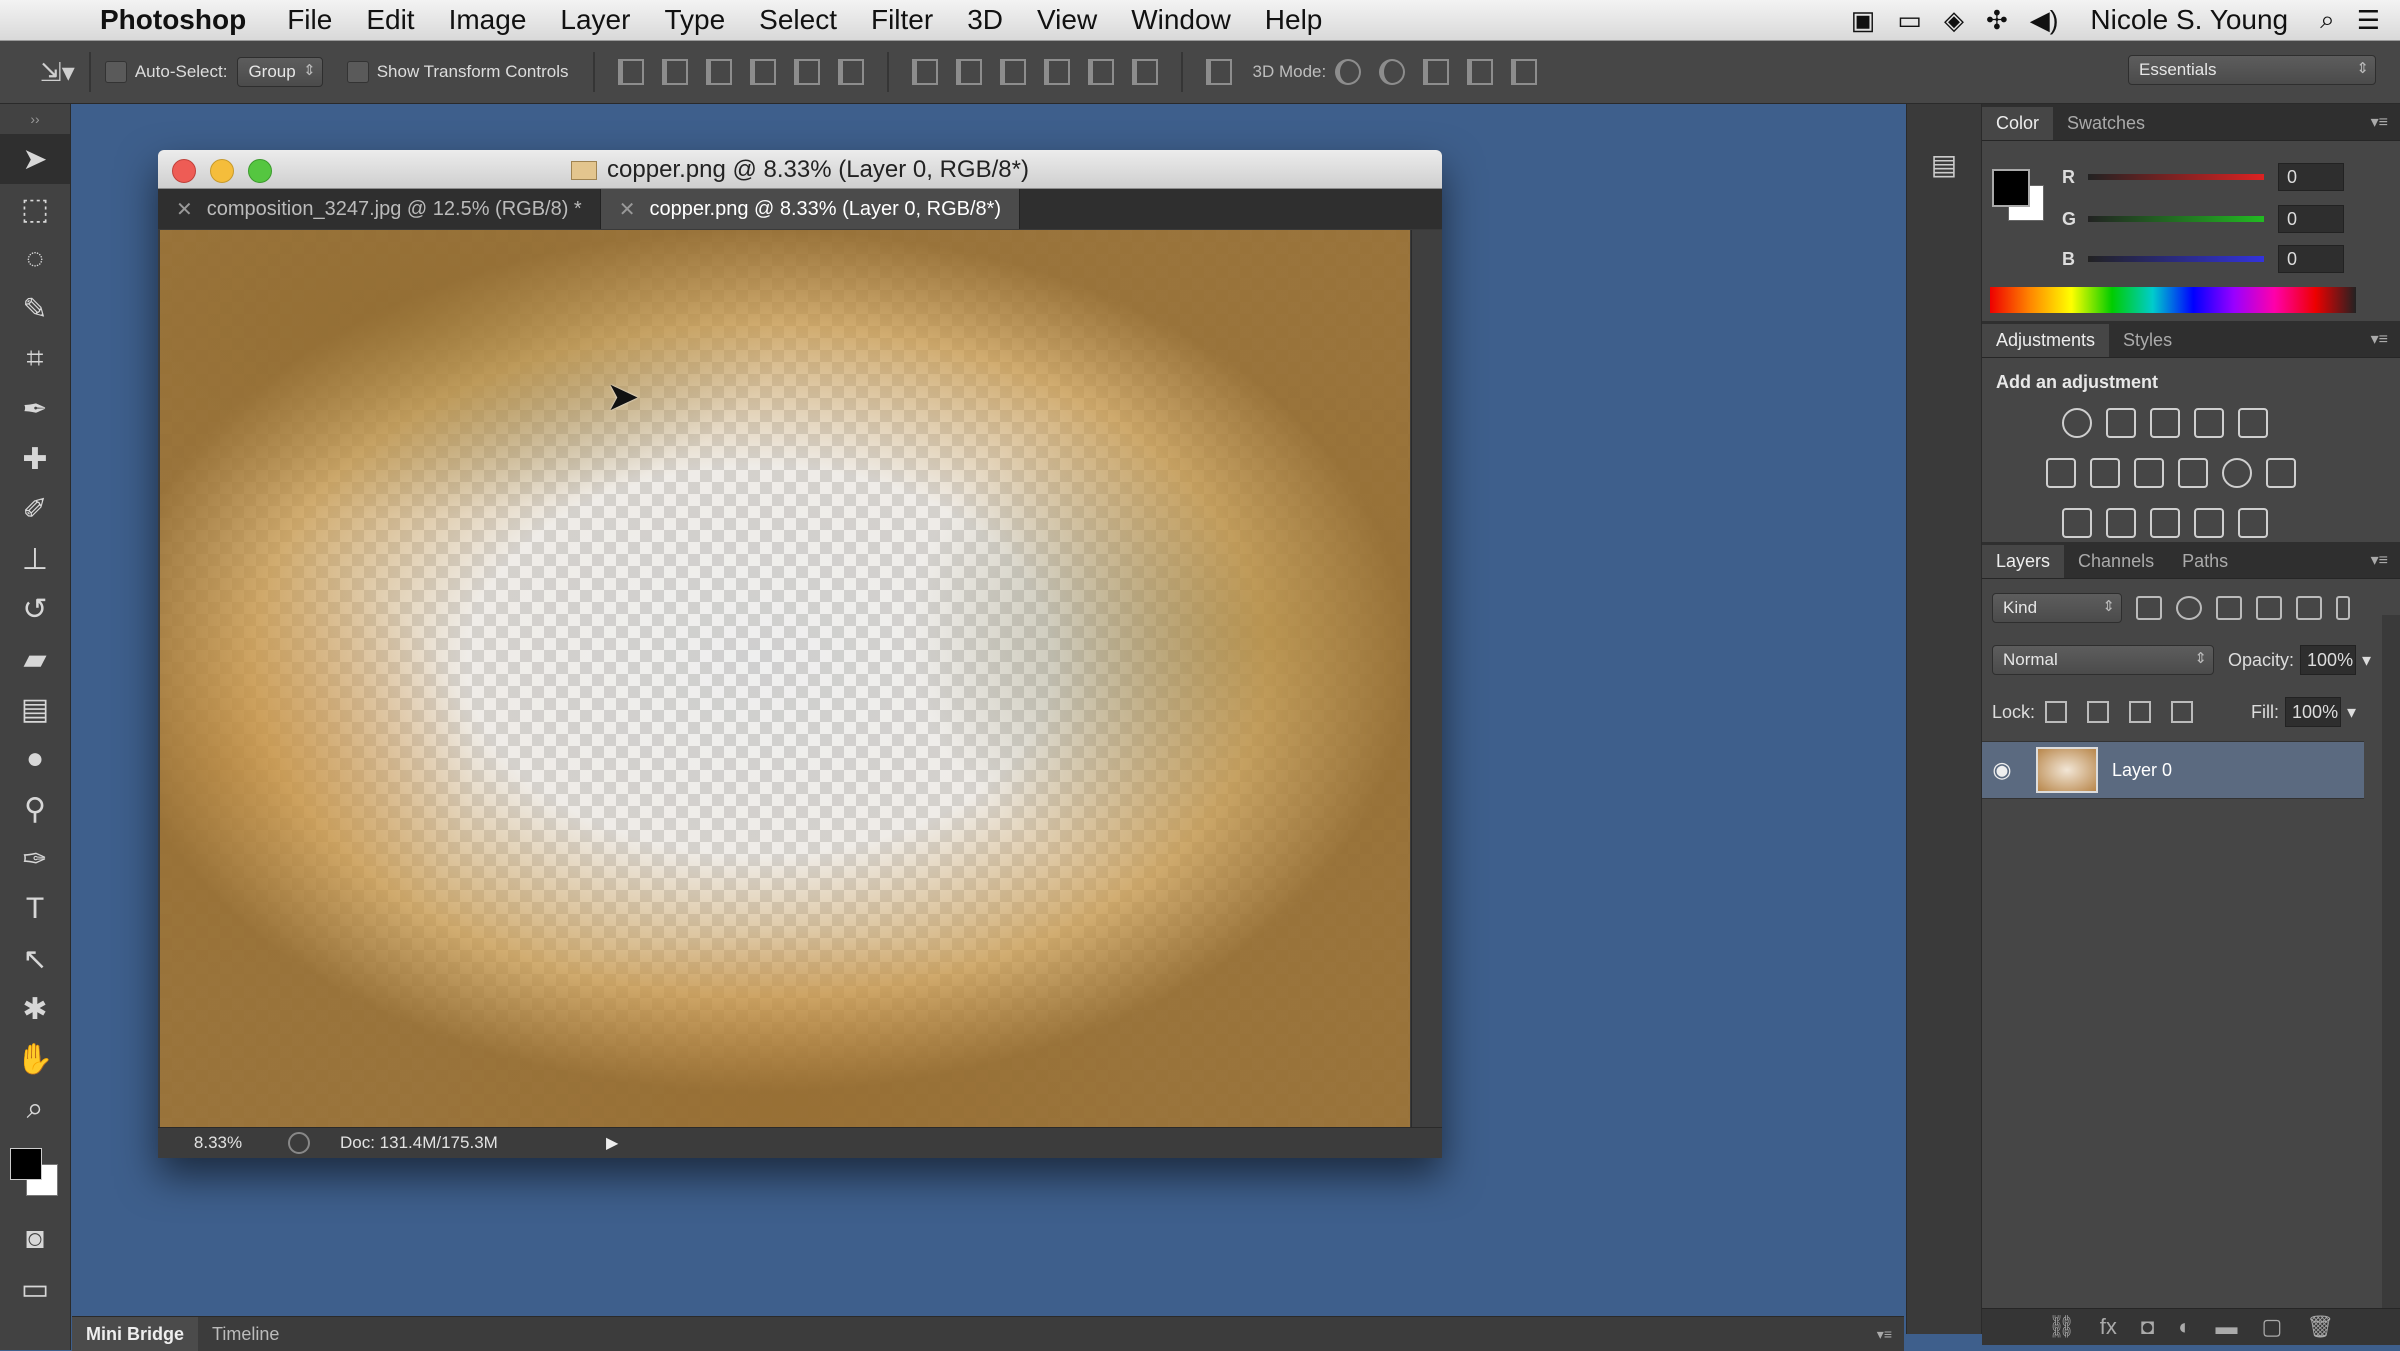 The width and height of the screenshot is (2400, 1351). Describe the element at coordinates (2057, 608) in the screenshot. I see `filter-kind-dropdown: Kind` at that location.